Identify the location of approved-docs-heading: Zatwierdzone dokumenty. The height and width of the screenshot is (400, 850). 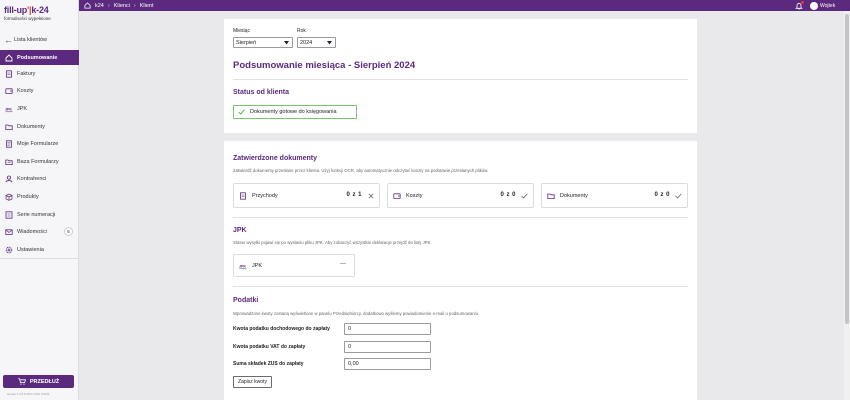
(275, 158).